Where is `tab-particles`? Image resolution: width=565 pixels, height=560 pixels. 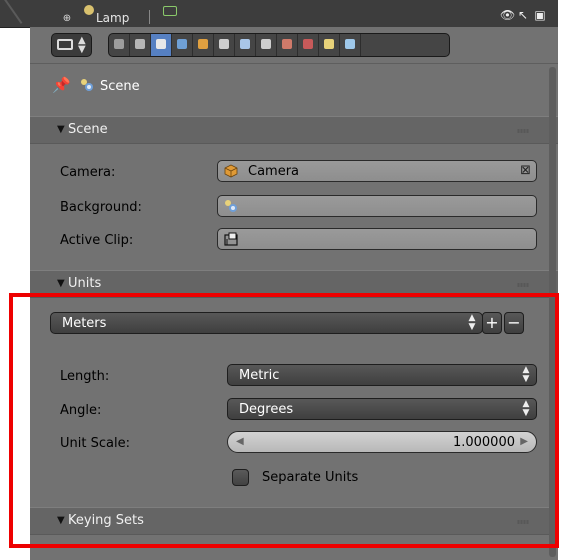 tab-particles is located at coordinates (329, 45).